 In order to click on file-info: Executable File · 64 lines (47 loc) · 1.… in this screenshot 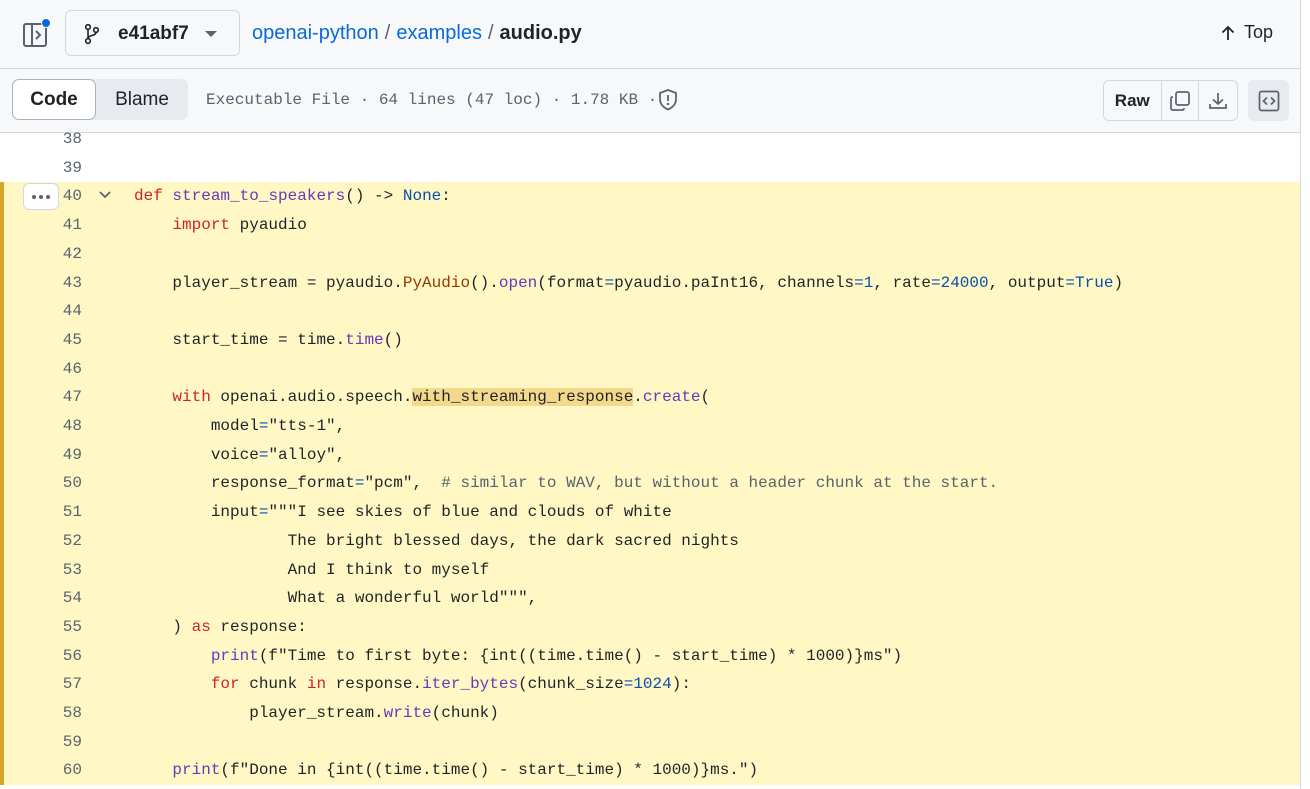, I will do `click(432, 100)`.